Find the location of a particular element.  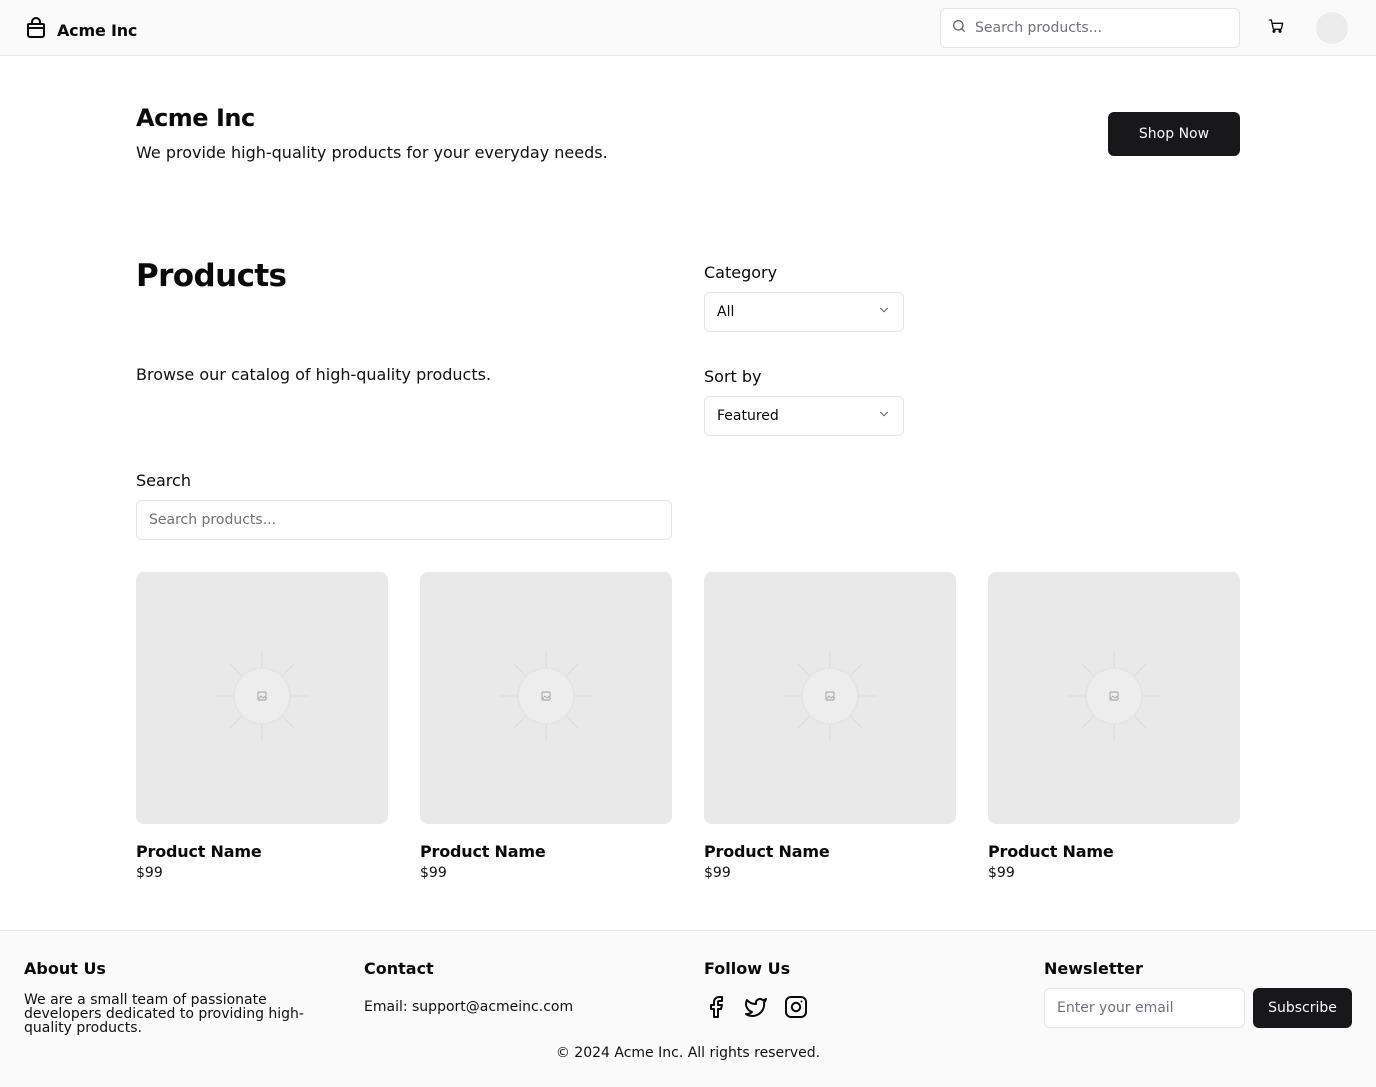

top-navbar: Acme Inc is located at coordinates (688, 28).